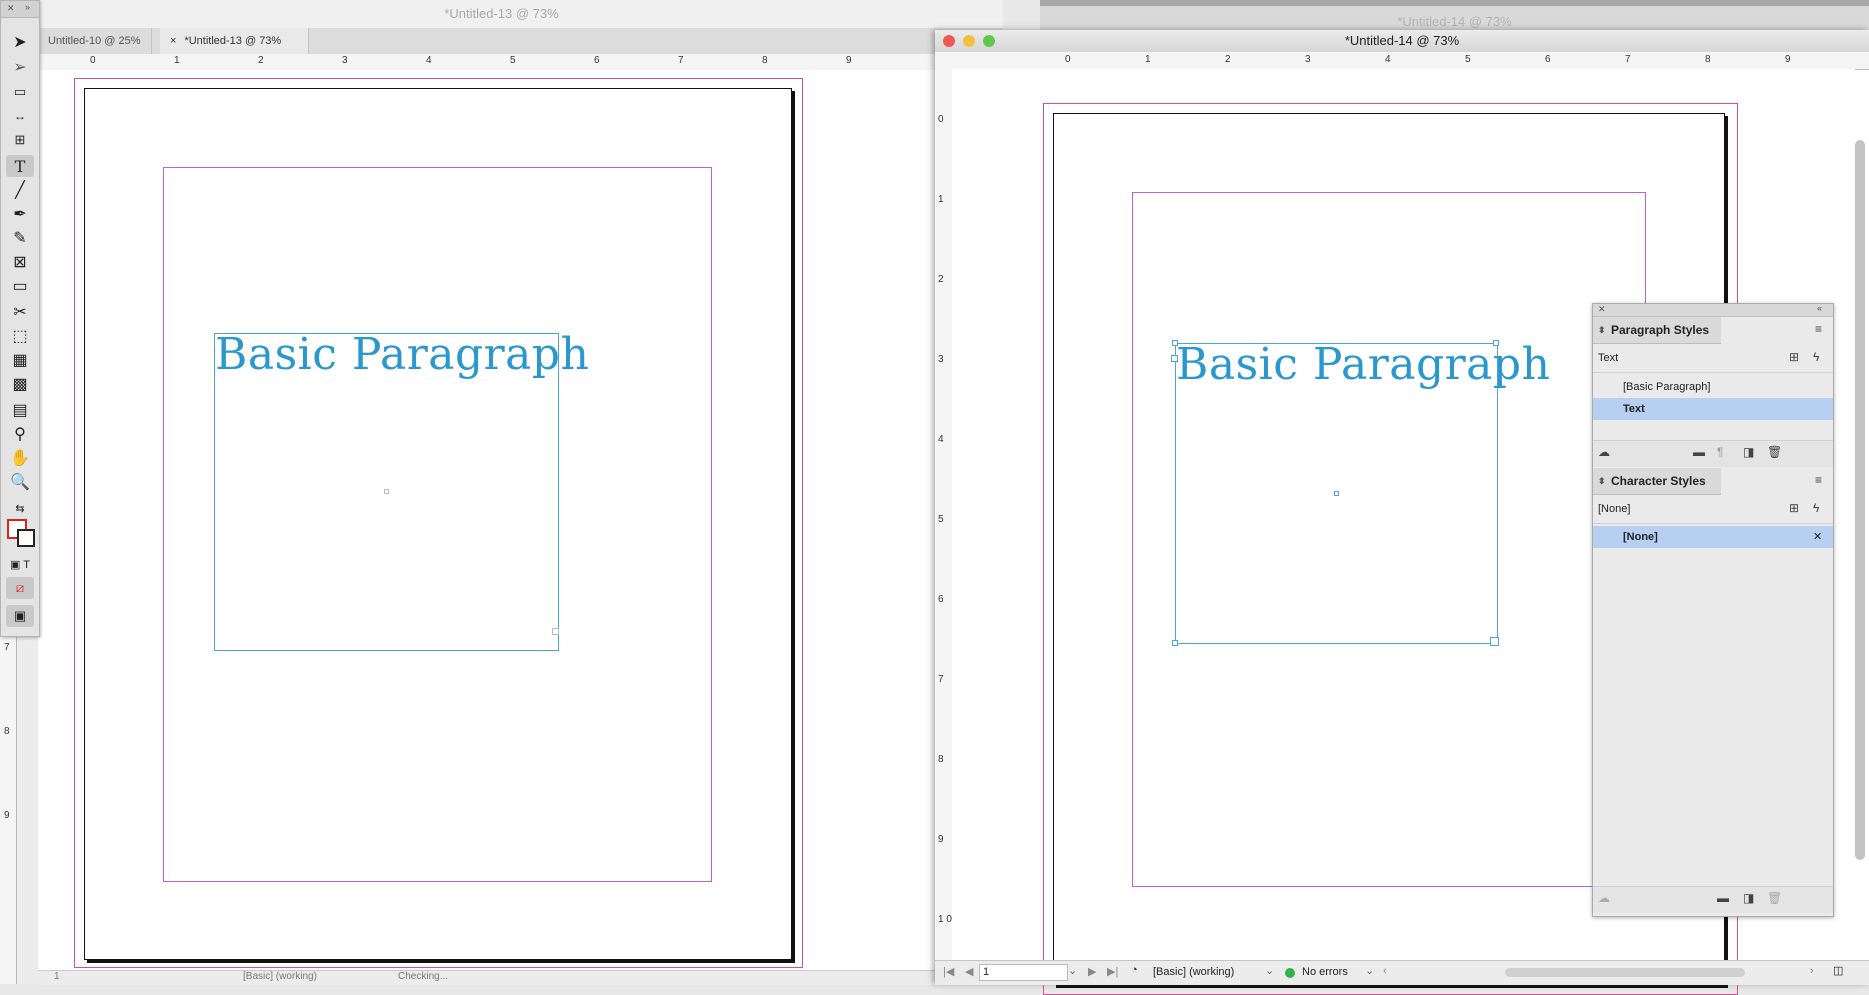 This screenshot has height=995, width=1869. Describe the element at coordinates (1325, 972) in the screenshot. I see `preflight-status: No errors` at that location.